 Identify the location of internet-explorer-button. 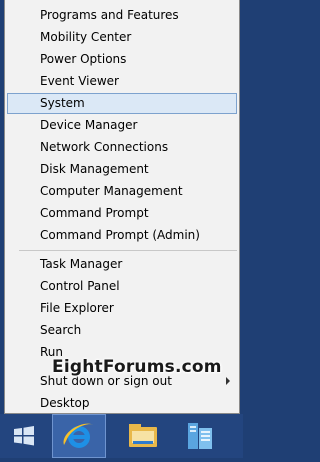
(79, 436).